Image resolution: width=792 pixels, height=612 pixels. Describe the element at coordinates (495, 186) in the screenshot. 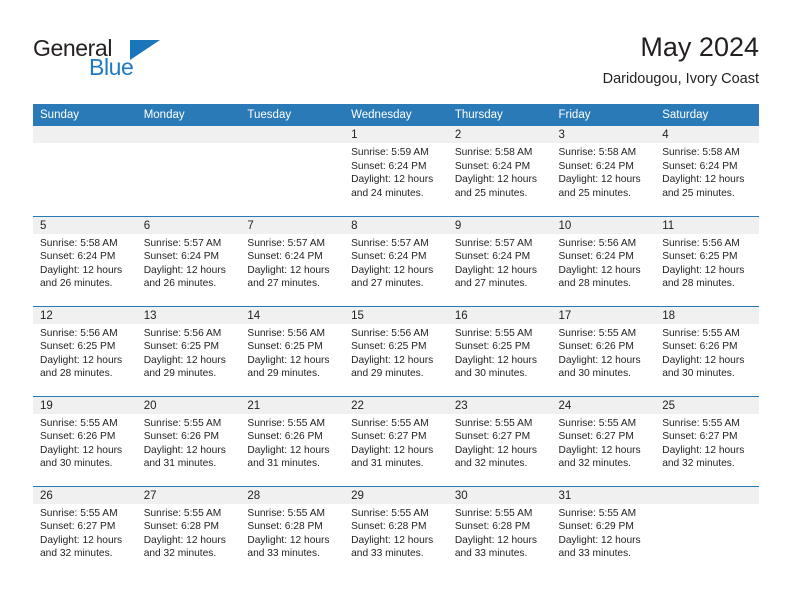

I see `daylight-text: Daylight: 12 hours and 25 minutes.` at that location.